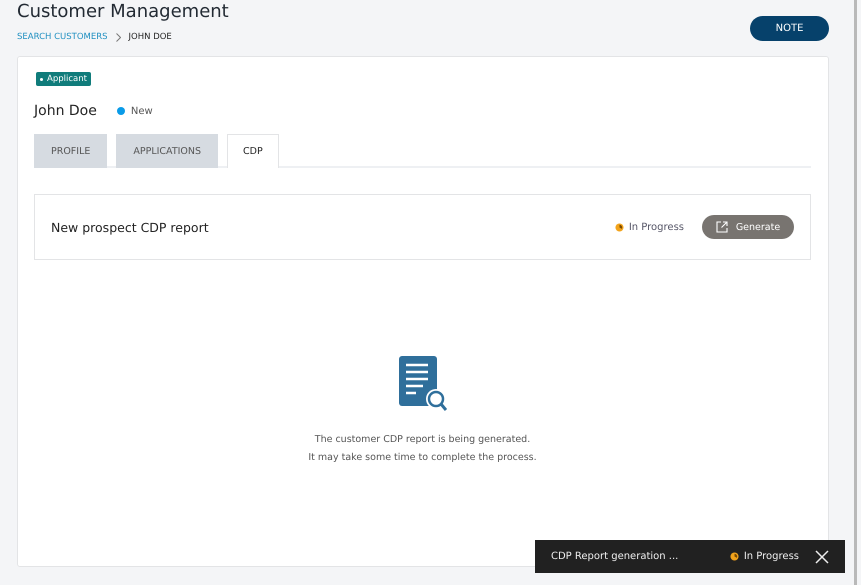 This screenshot has width=861, height=585. Describe the element at coordinates (63, 79) in the screenshot. I see `applicant-tag: Applicant` at that location.